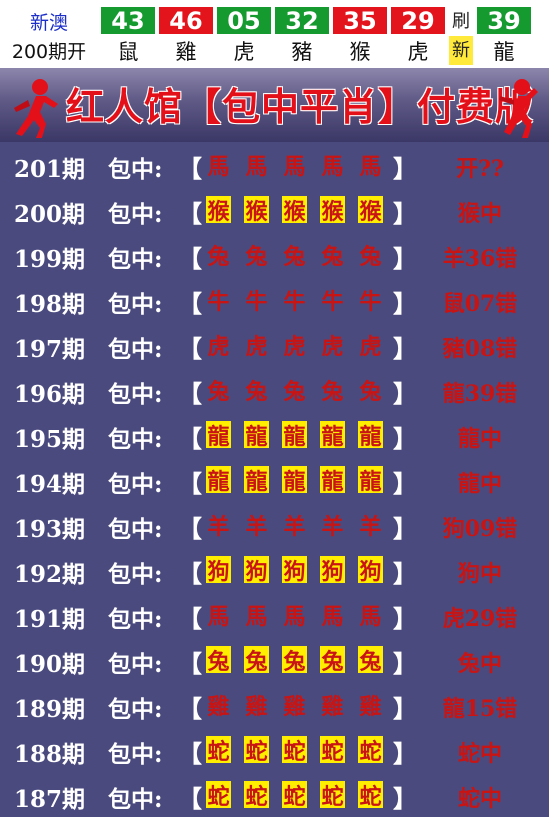 Image resolution: width=549 pixels, height=817 pixels. I want to click on zodiac-picks: 雞雞雞雞雞, so click(294, 705).